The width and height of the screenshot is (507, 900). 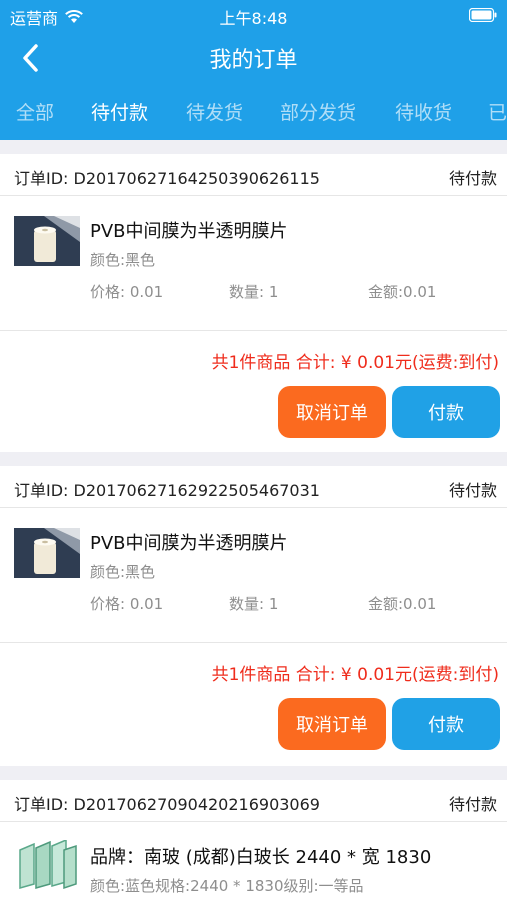 I want to click on tab-pending-receipt: 待收货, so click(x=423, y=111).